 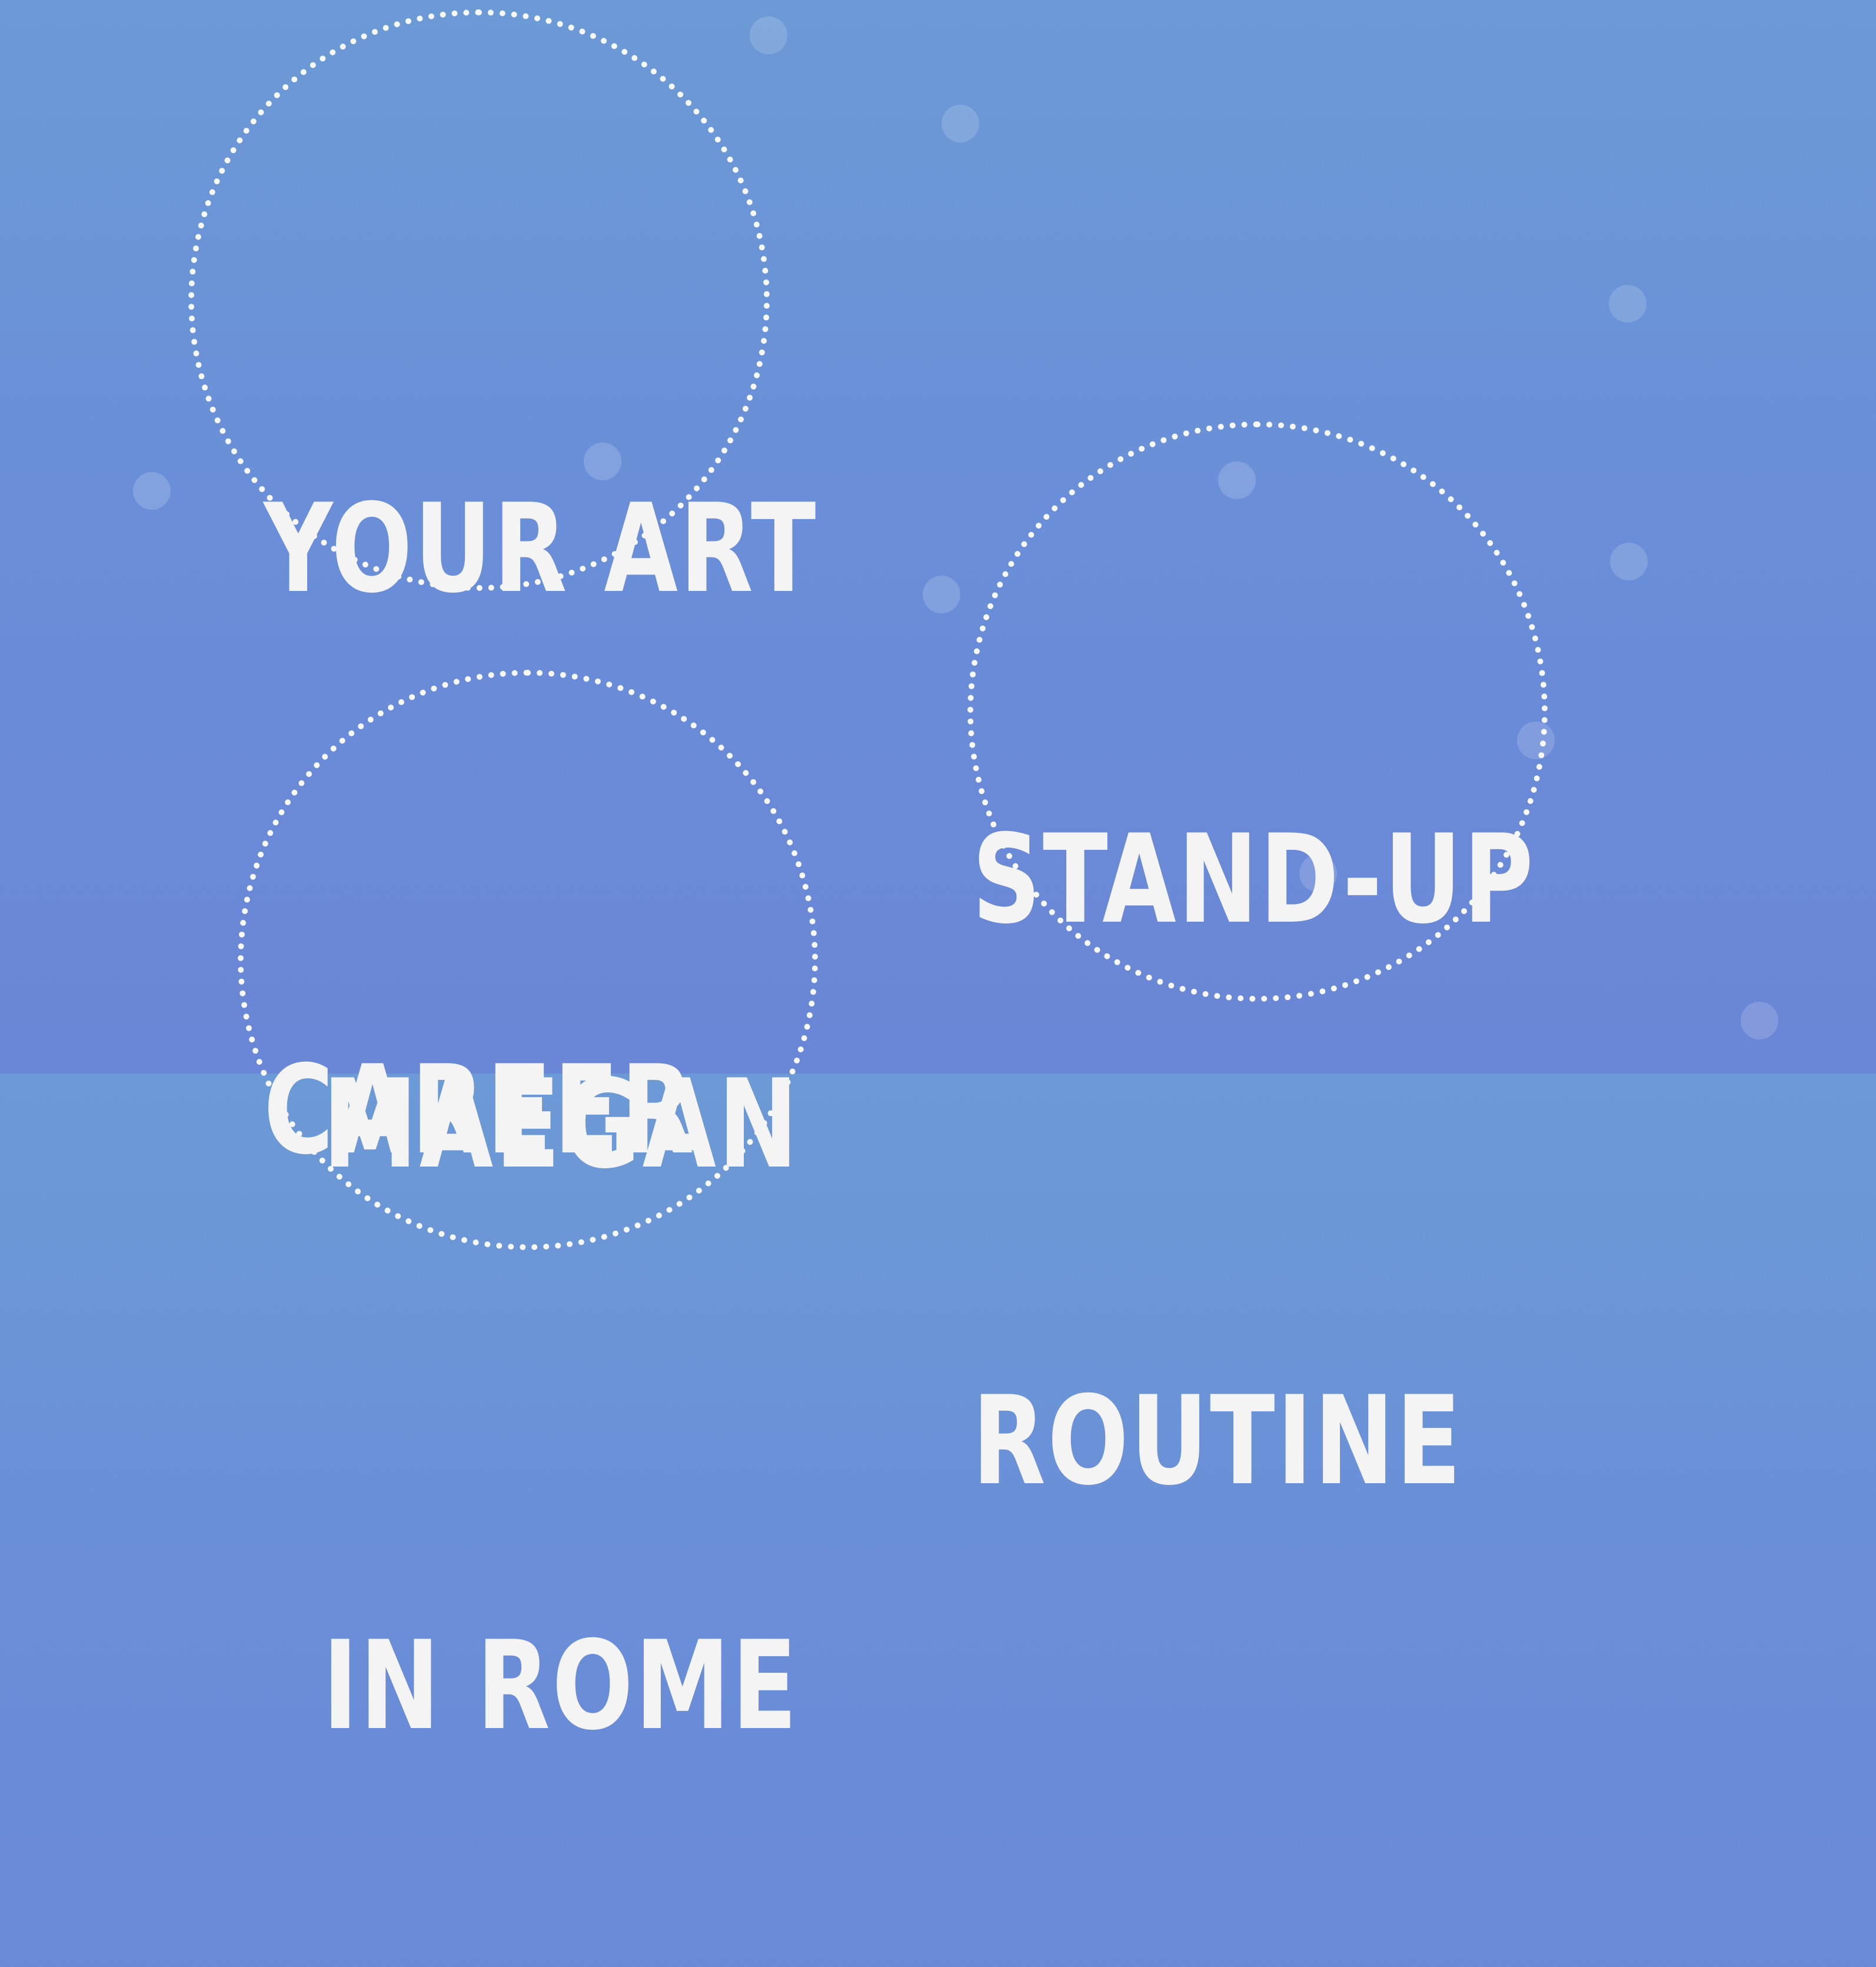 I want to click on topic-line: IN ROME, so click(x=561, y=1686).